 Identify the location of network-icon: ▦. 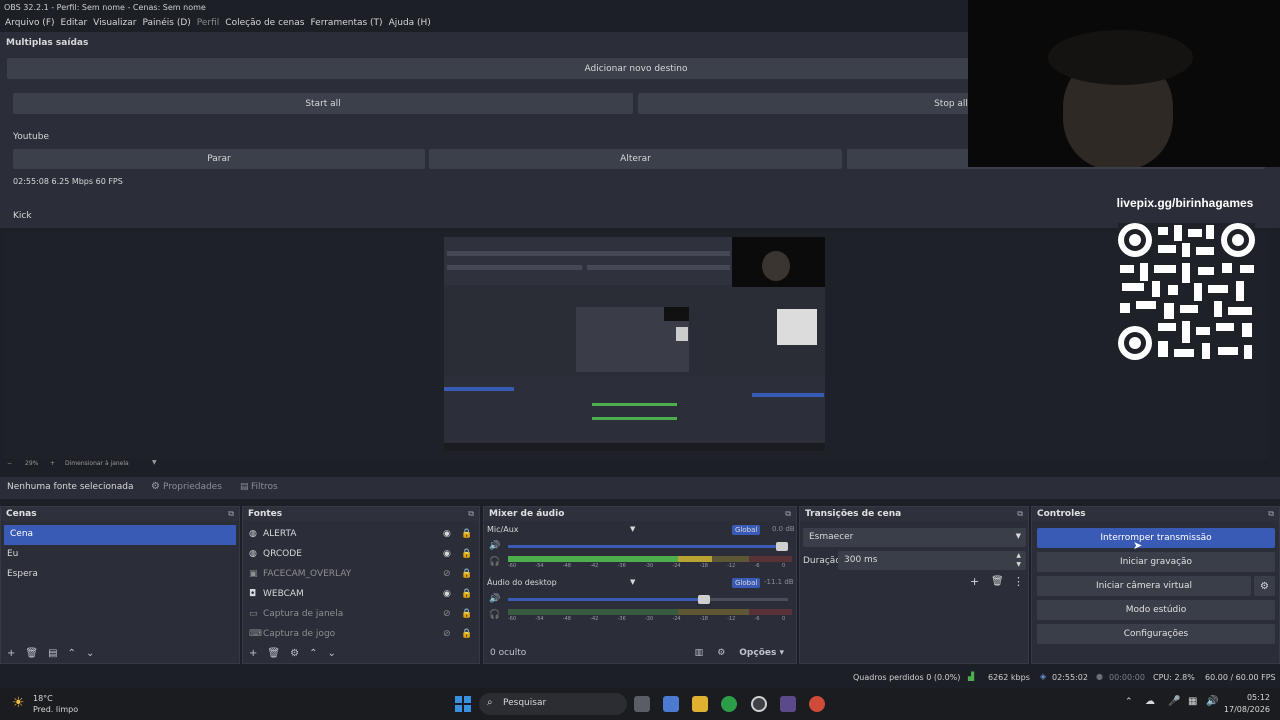
(1192, 701).